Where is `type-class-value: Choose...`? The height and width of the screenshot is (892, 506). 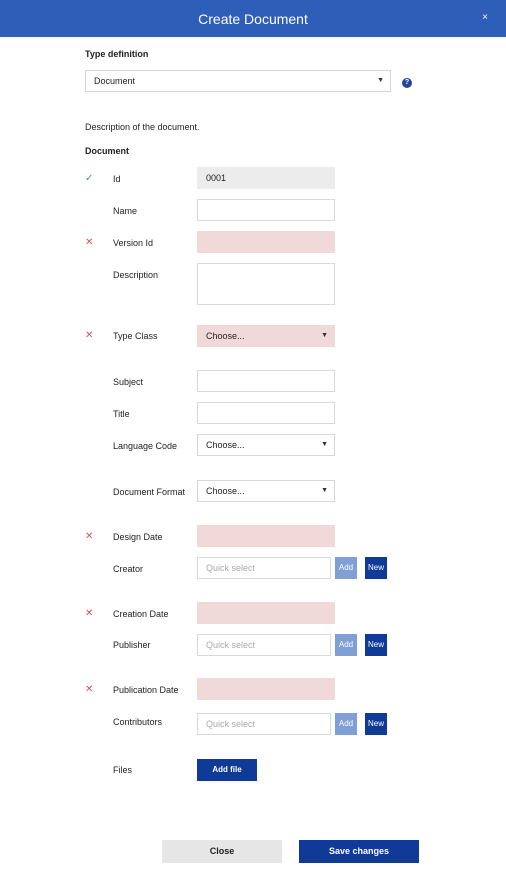
type-class-value: Choose... is located at coordinates (225, 336).